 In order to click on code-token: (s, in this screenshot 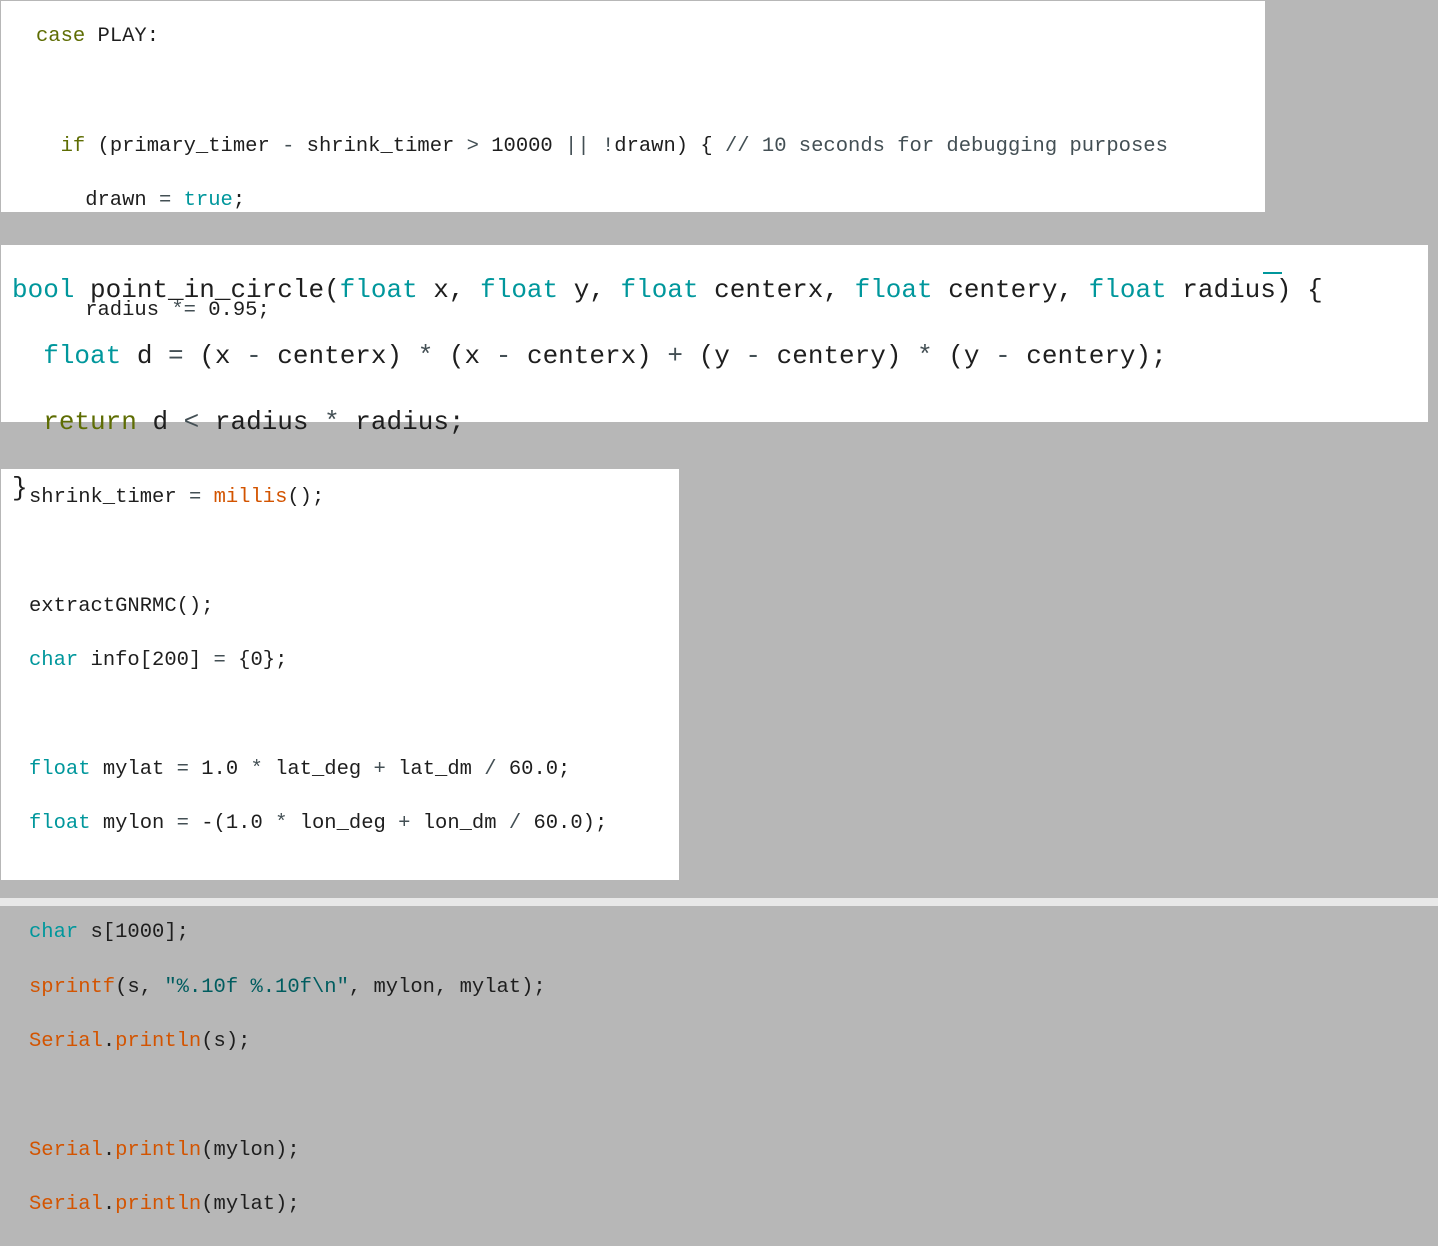, I will do `click(140, 987)`.